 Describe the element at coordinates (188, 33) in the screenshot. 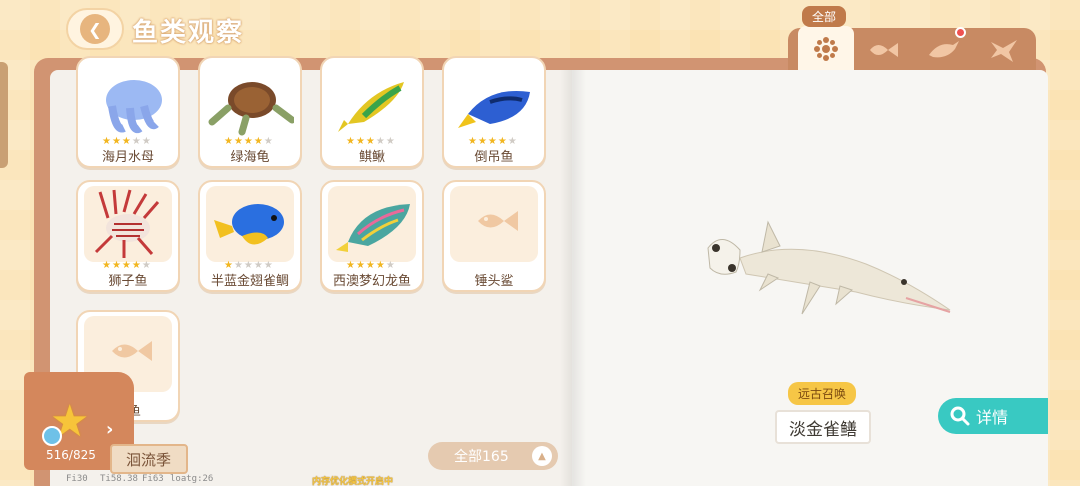

I see `page-title: 鱼类观察` at that location.